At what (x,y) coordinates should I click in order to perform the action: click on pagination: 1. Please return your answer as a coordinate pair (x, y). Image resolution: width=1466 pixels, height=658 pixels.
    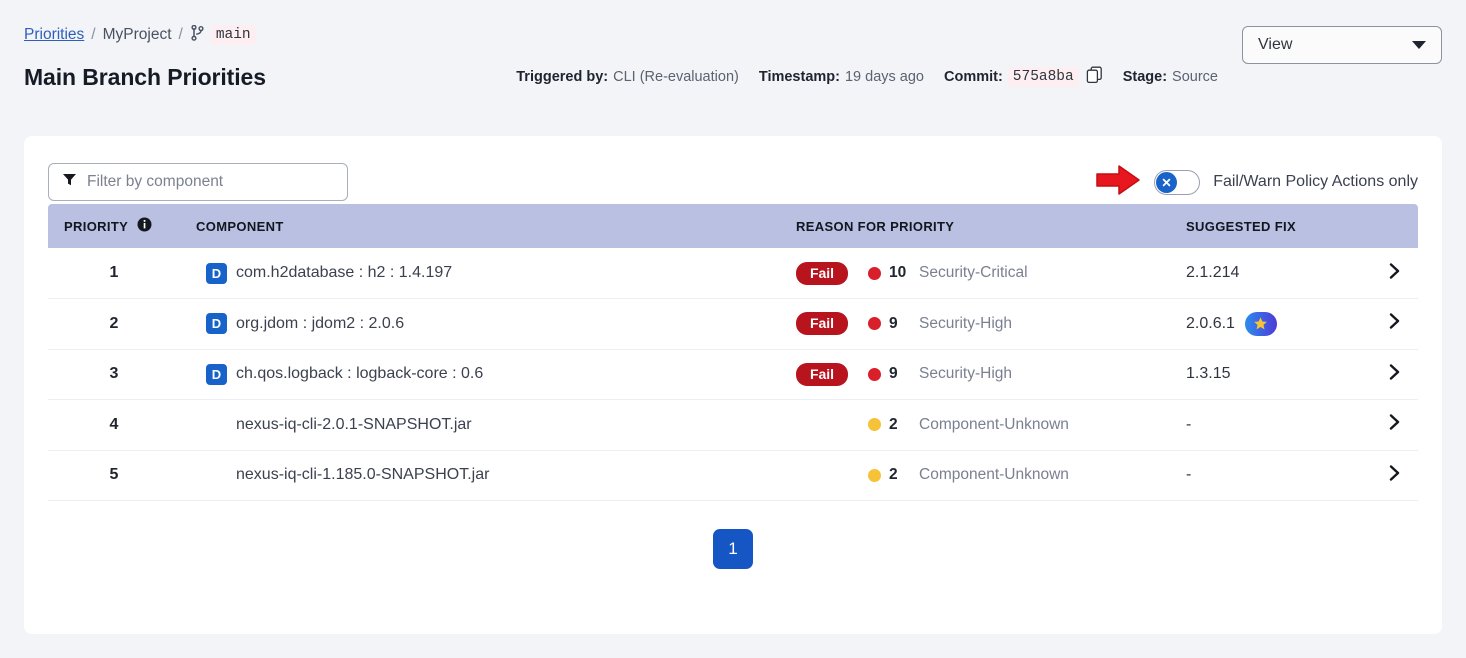
    Looking at the image, I should click on (733, 535).